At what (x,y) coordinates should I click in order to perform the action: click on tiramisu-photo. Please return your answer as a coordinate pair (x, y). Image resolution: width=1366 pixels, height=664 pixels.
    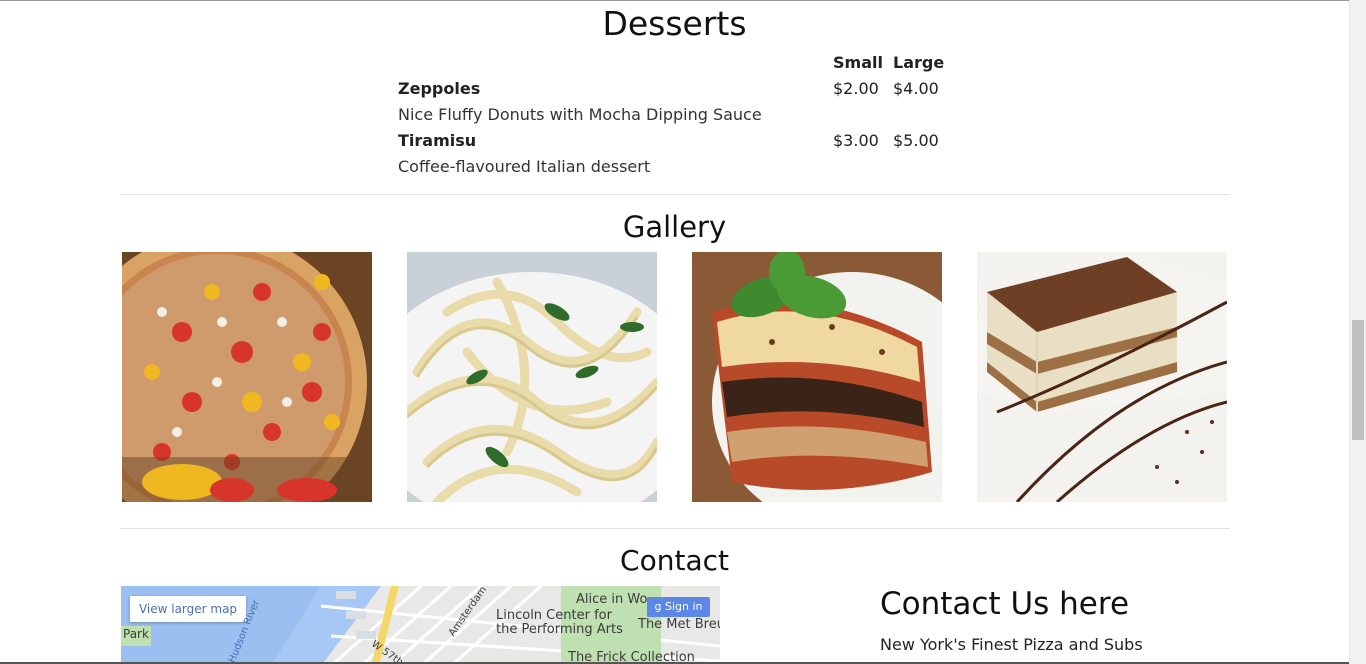
    Looking at the image, I should click on (1102, 377).